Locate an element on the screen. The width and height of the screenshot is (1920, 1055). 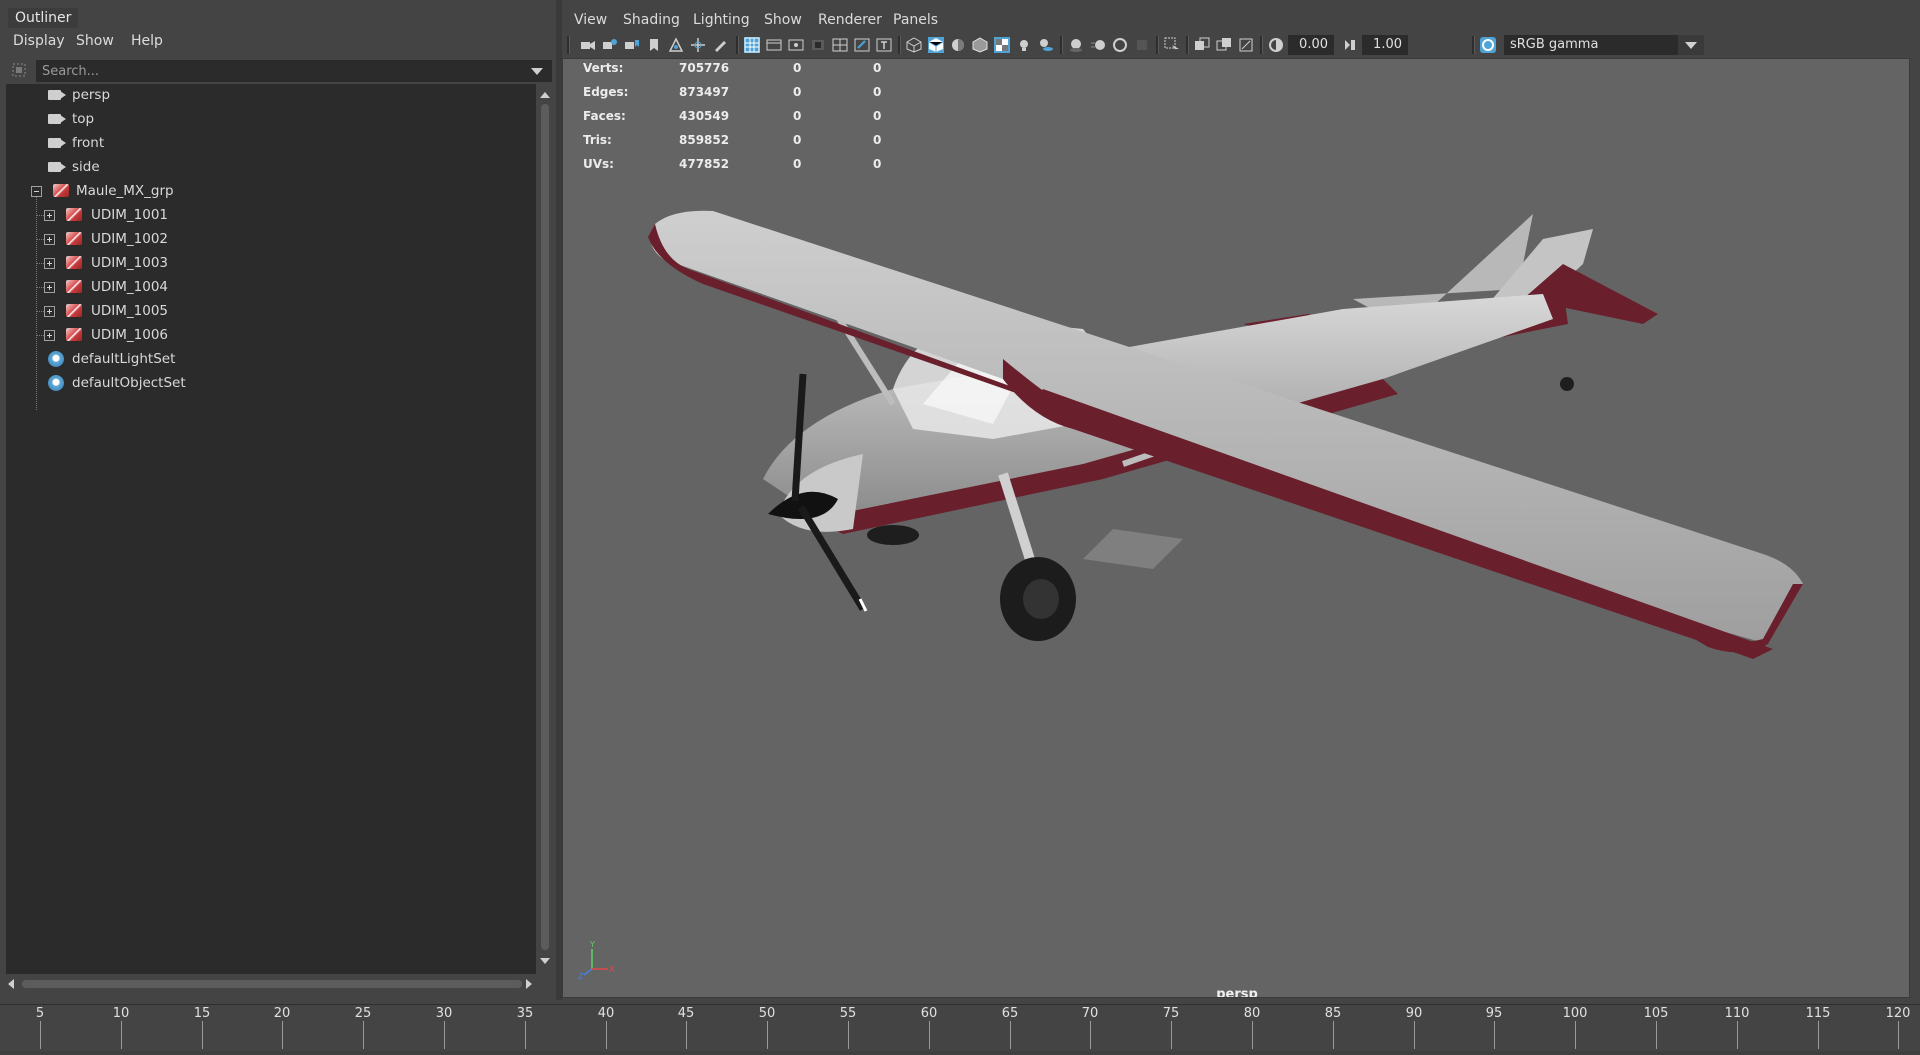
chevron-down-icon is located at coordinates (1691, 45).